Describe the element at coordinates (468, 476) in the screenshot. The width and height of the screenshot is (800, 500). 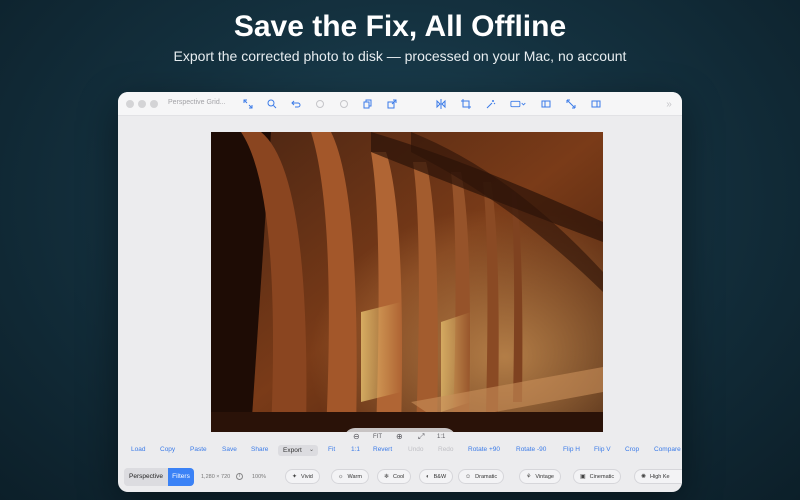
I see `masks-icon: ☺` at that location.